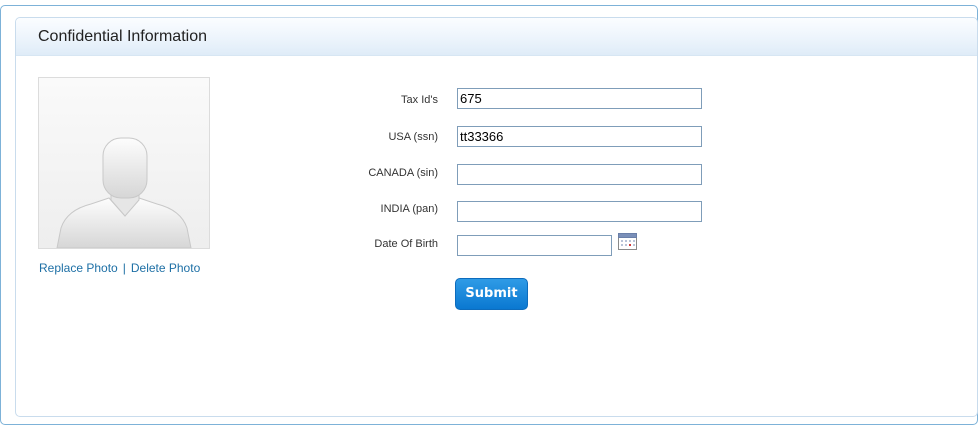 The image size is (980, 425). I want to click on india-pan-input, so click(579, 211).